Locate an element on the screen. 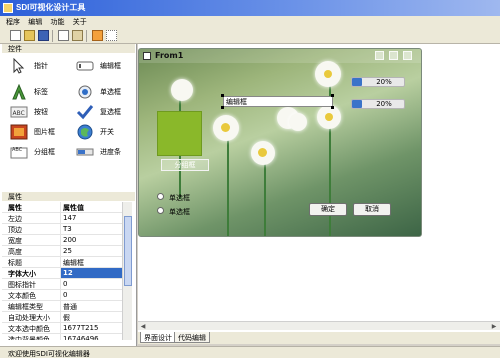  property-value: 200 is located at coordinates (94, 240).